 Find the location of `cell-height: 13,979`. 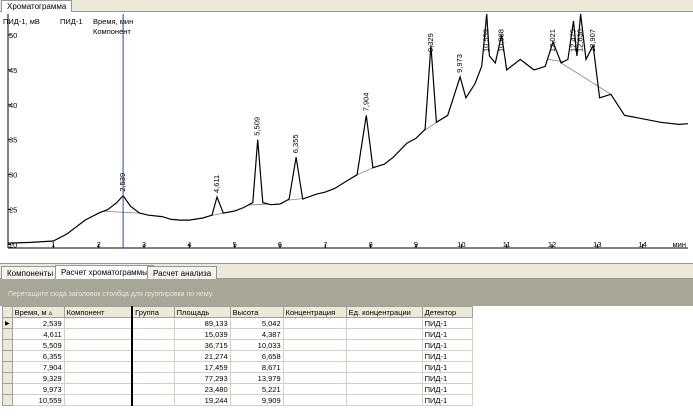

cell-height: 13,979 is located at coordinates (256, 378).